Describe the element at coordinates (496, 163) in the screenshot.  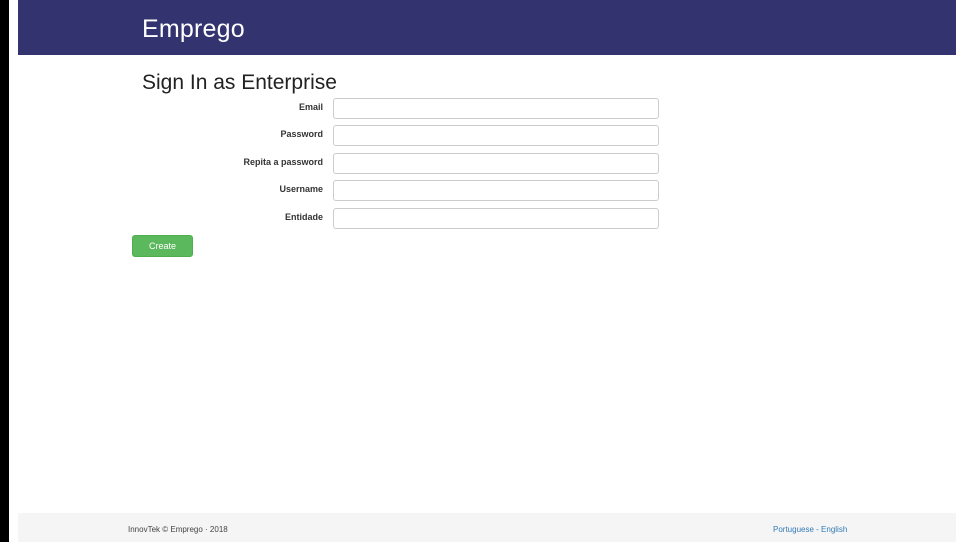
I see `repeat-password-field` at that location.